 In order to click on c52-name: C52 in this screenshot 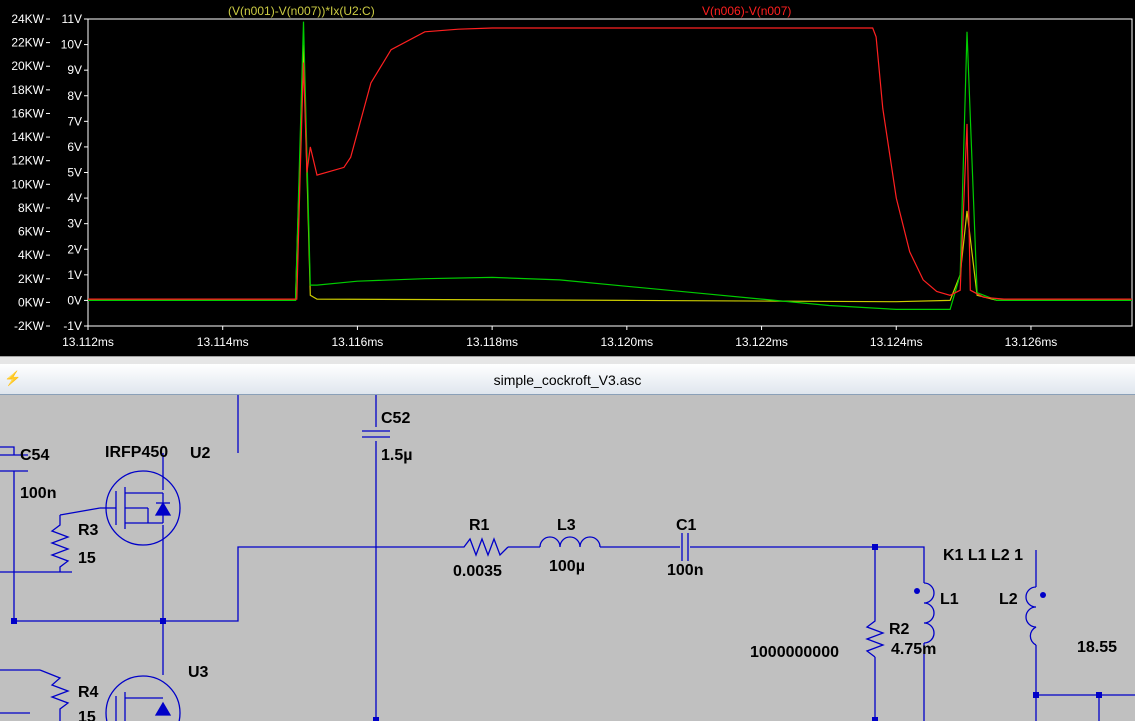, I will do `click(395, 418)`.